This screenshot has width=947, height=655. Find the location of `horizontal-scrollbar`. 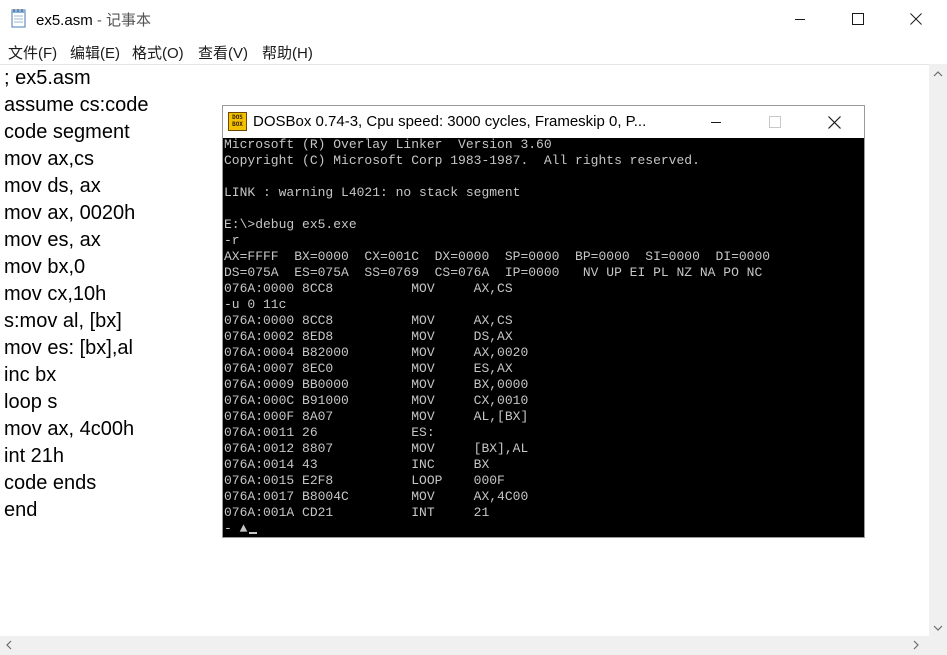

horizontal-scrollbar is located at coordinates (464, 645).